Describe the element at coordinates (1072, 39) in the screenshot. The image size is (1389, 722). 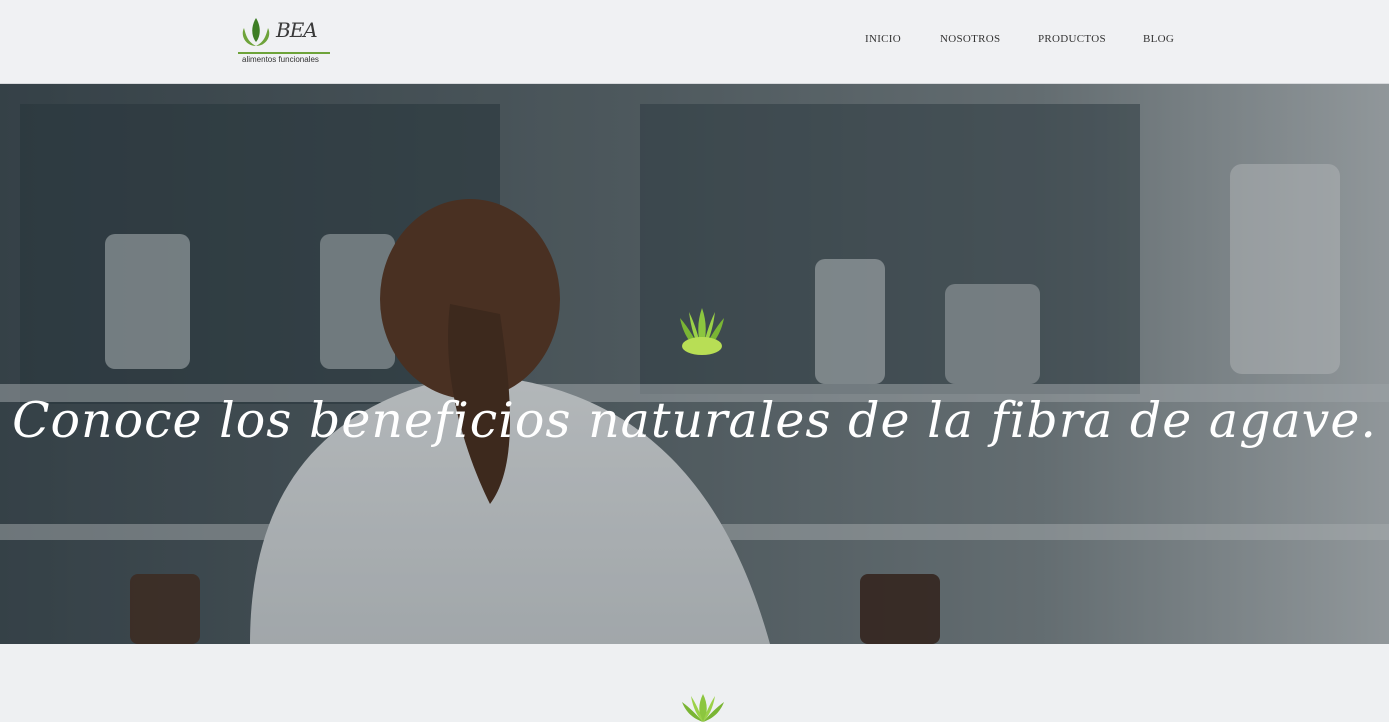
I see `nav-item-productos: PRODUCTOS` at that location.